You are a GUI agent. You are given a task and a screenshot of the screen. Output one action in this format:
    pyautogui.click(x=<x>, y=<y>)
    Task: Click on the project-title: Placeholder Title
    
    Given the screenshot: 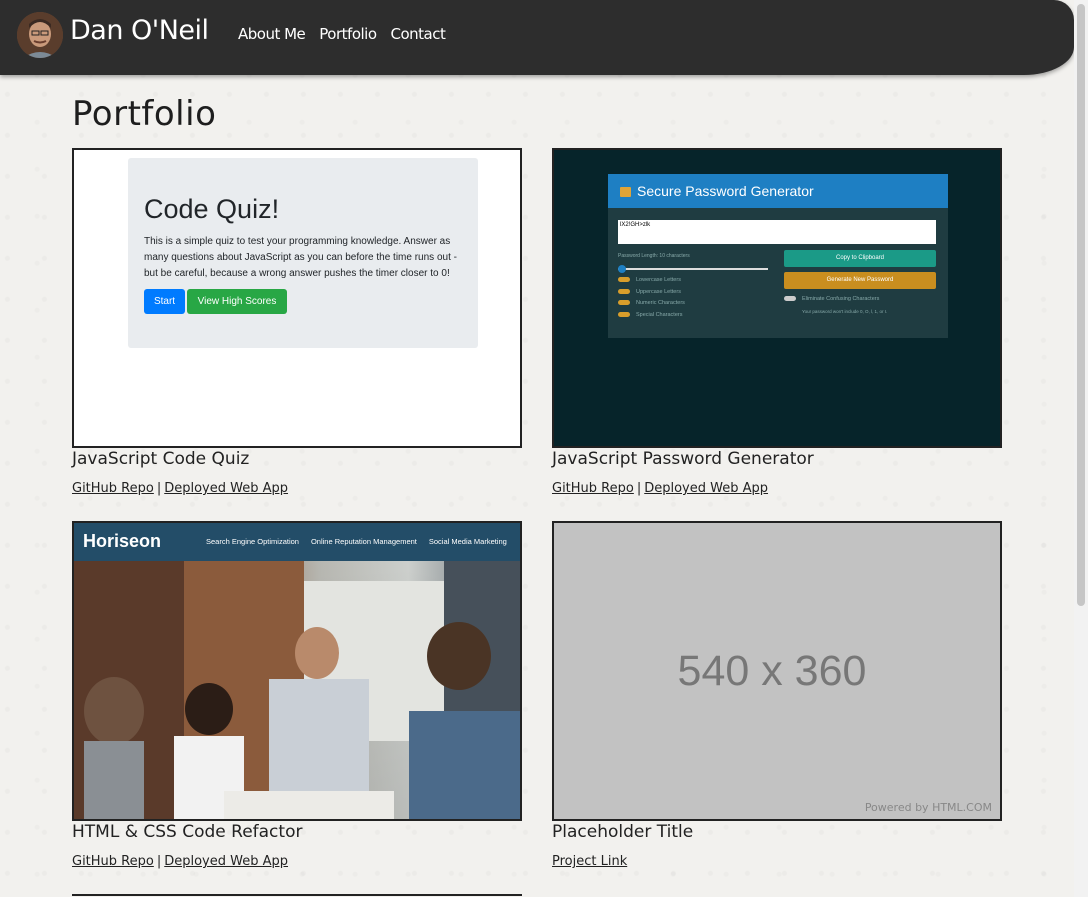 What is the action you would take?
    pyautogui.click(x=623, y=832)
    